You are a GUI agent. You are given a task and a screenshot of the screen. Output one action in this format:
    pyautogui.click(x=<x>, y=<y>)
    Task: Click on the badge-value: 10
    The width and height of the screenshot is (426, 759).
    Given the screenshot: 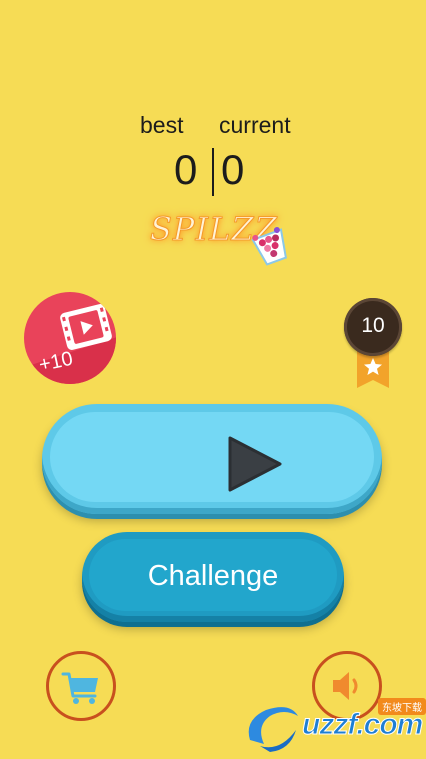 What is the action you would take?
    pyautogui.click(x=373, y=325)
    